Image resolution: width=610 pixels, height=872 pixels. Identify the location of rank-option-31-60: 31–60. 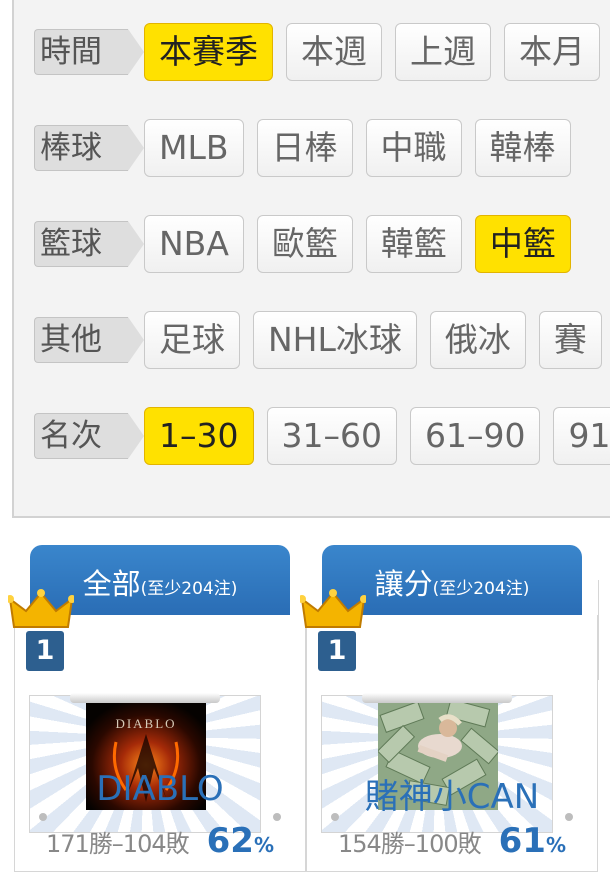
(331, 436).